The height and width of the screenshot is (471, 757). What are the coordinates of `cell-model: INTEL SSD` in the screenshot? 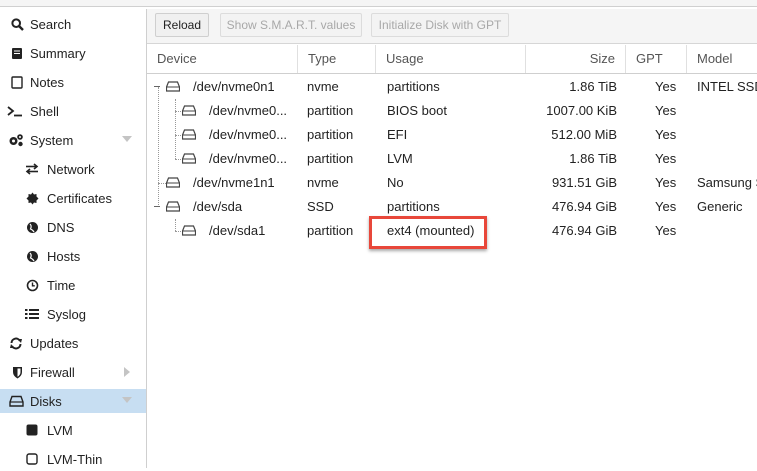 It's located at (727, 86).